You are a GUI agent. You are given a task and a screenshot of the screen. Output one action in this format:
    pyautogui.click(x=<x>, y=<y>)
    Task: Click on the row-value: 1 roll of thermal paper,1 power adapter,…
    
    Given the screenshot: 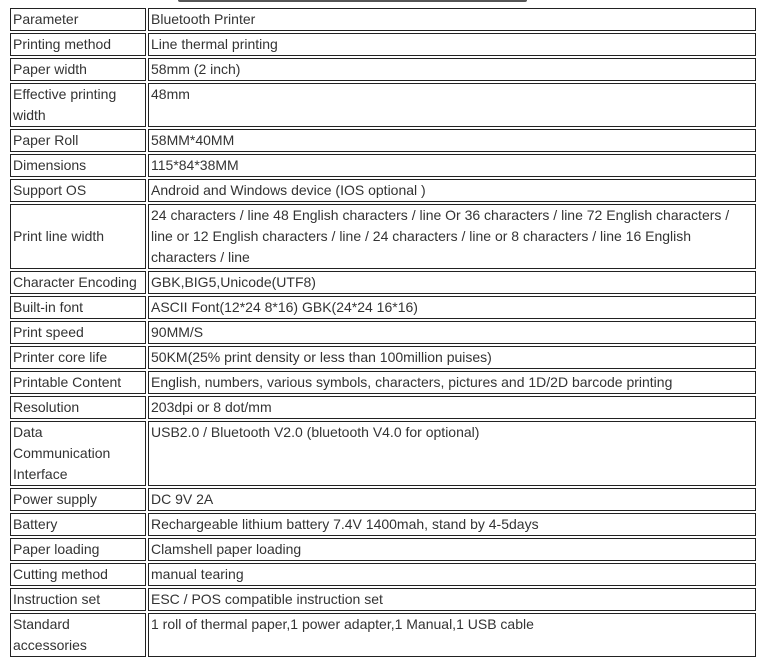 What is the action you would take?
    pyautogui.click(x=452, y=635)
    